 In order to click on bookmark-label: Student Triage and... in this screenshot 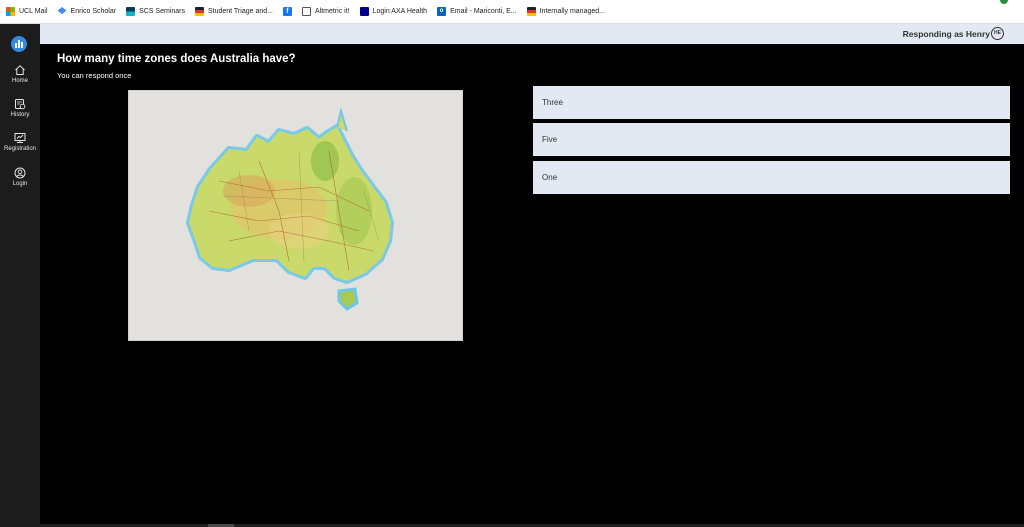, I will do `click(240, 11)`.